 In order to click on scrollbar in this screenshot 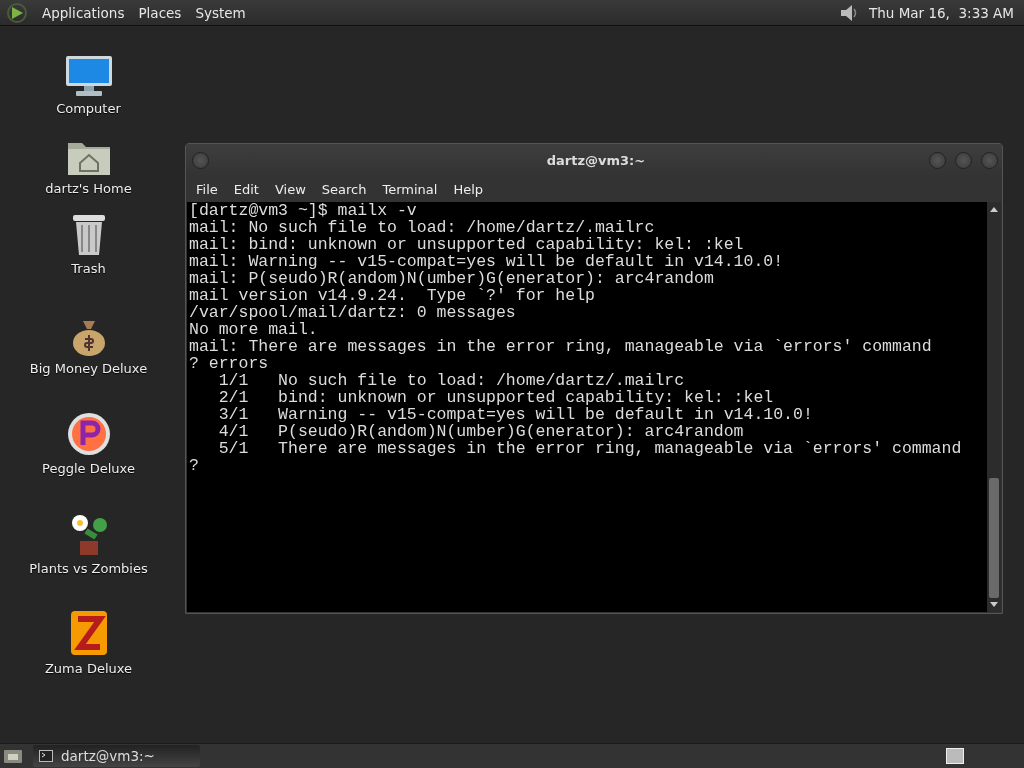, I will do `click(994, 407)`.